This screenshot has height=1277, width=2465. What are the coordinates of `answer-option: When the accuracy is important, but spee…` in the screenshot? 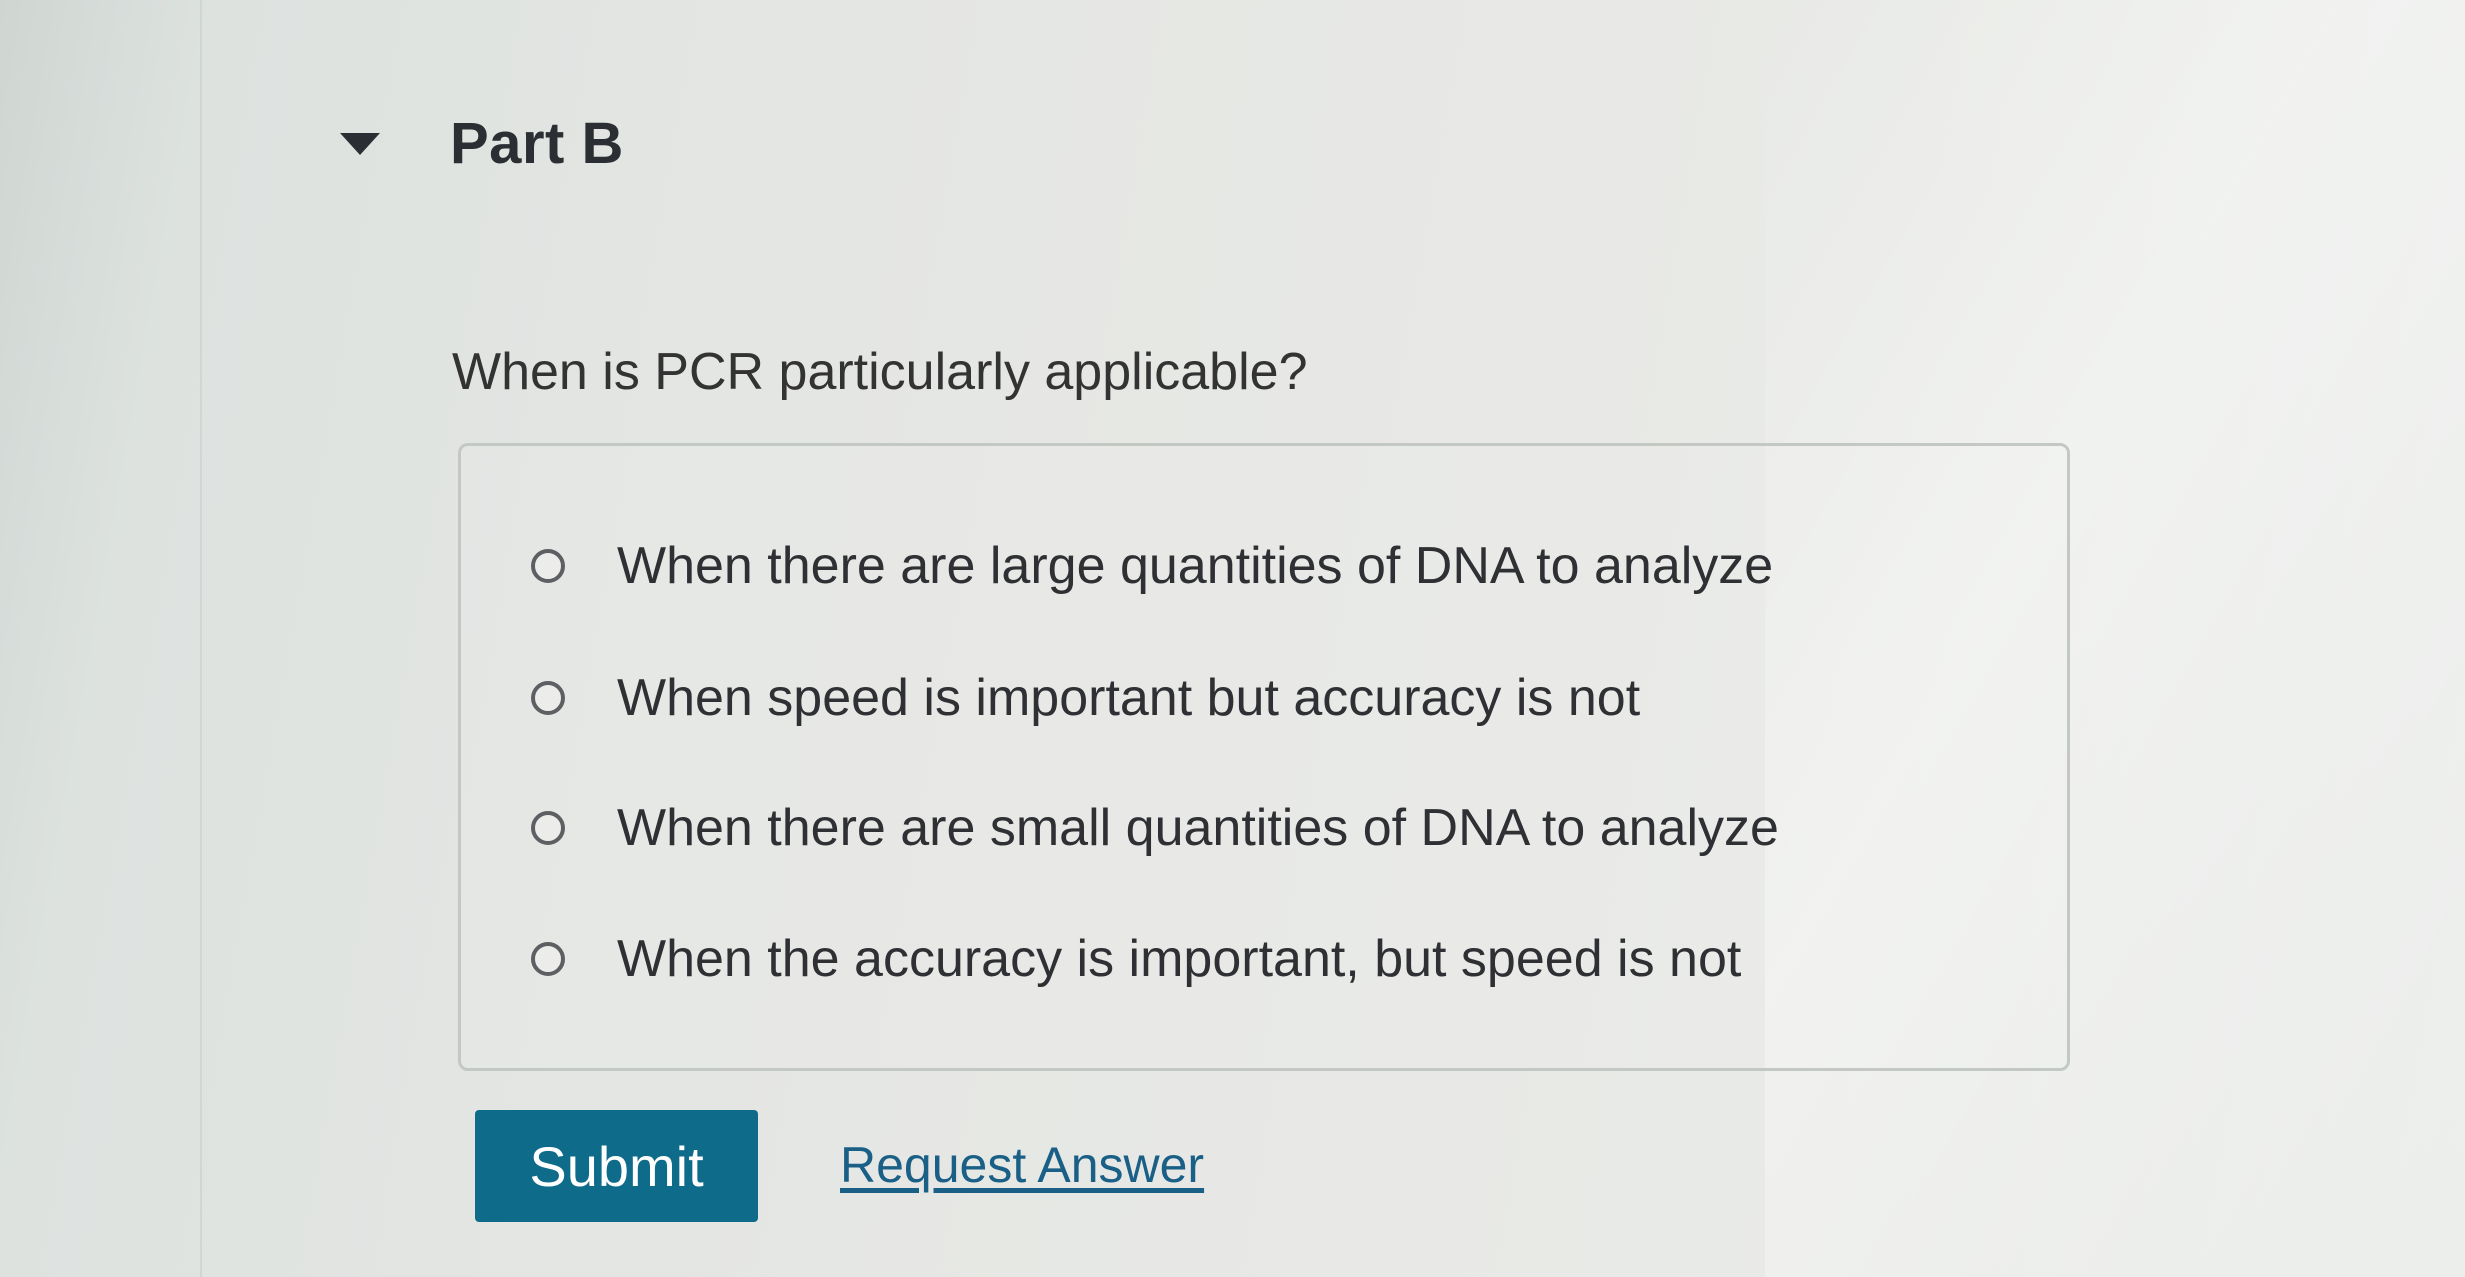 It's located at (1136, 959).